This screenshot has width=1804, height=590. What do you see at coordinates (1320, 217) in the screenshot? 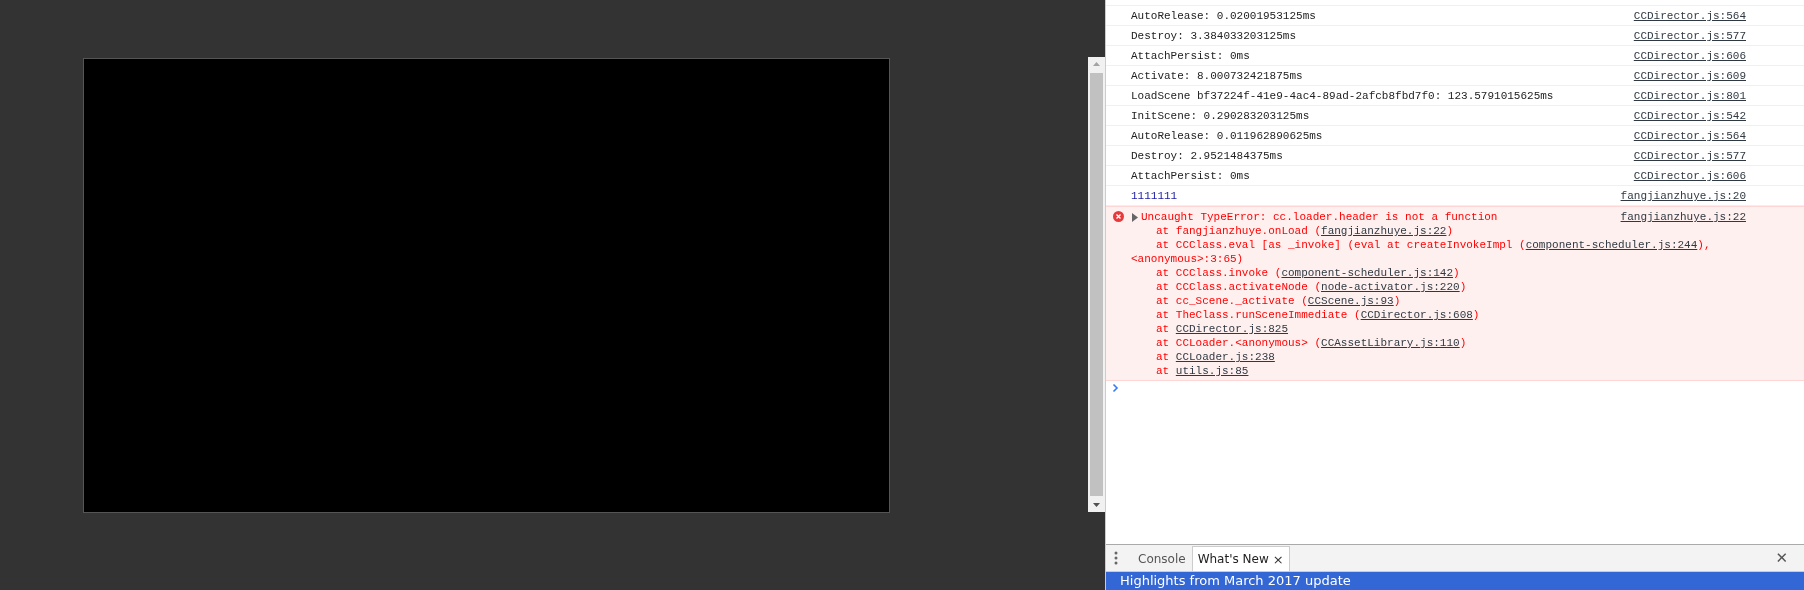
I see `error-message: Uncaught TypeError: cc.loader.header is not a function` at bounding box center [1320, 217].